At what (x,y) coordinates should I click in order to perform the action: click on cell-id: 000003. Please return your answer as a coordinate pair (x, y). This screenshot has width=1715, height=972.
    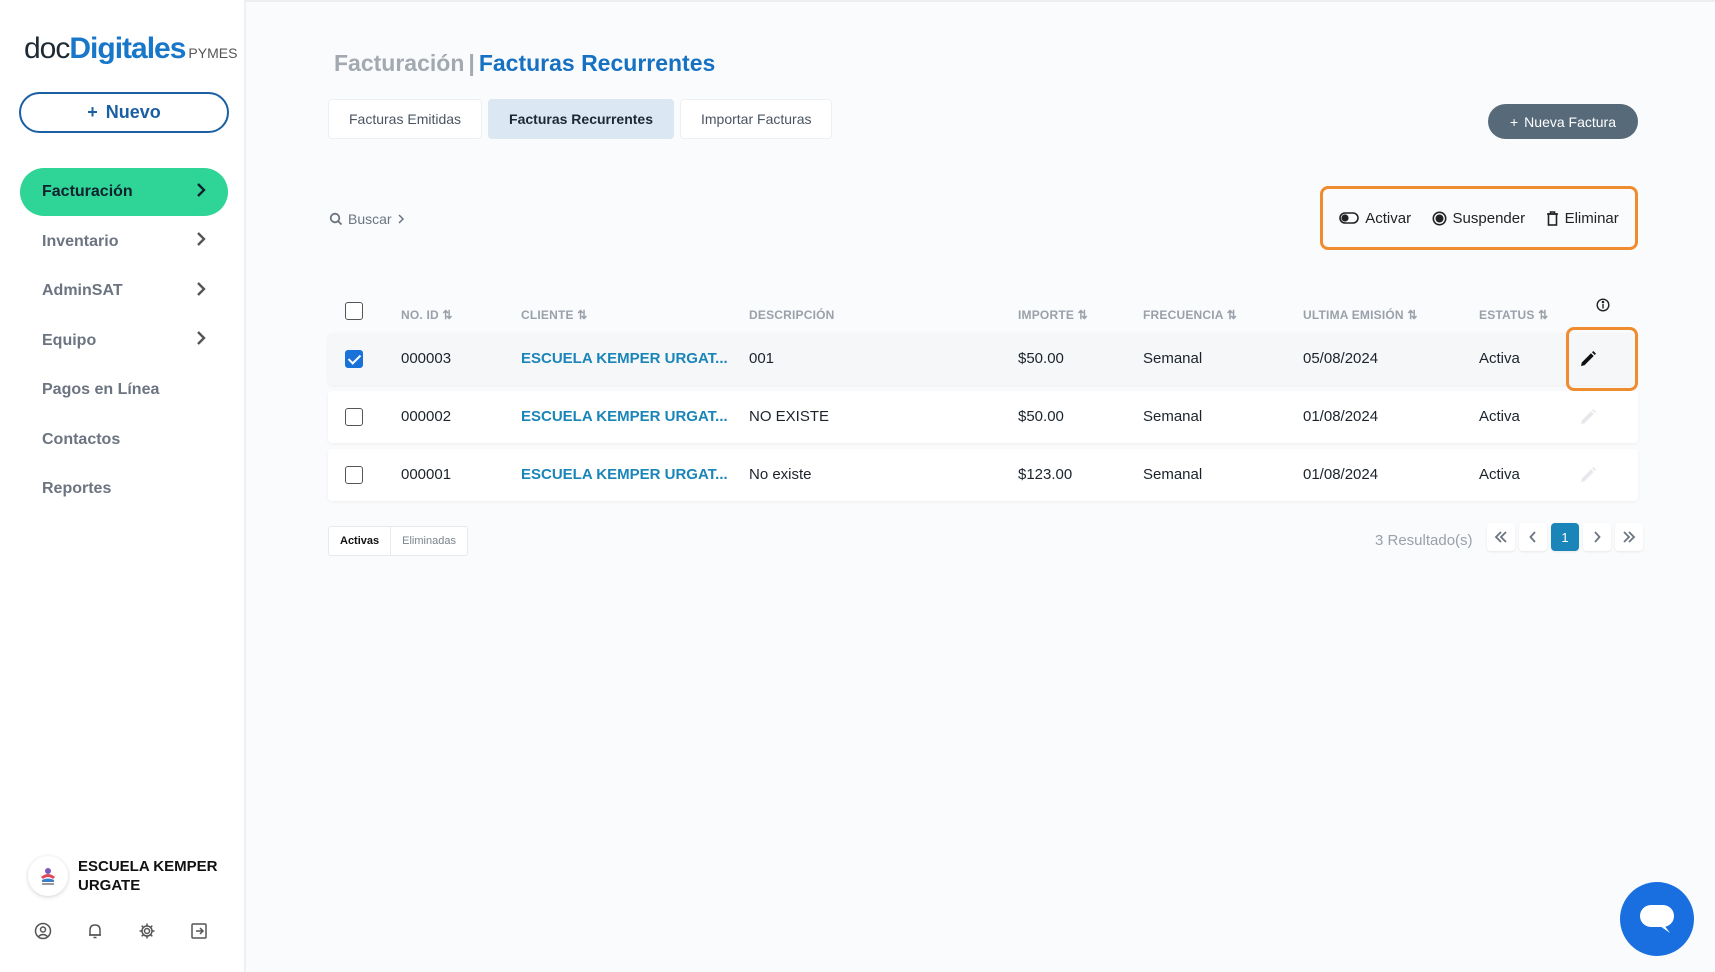
    Looking at the image, I should click on (426, 358).